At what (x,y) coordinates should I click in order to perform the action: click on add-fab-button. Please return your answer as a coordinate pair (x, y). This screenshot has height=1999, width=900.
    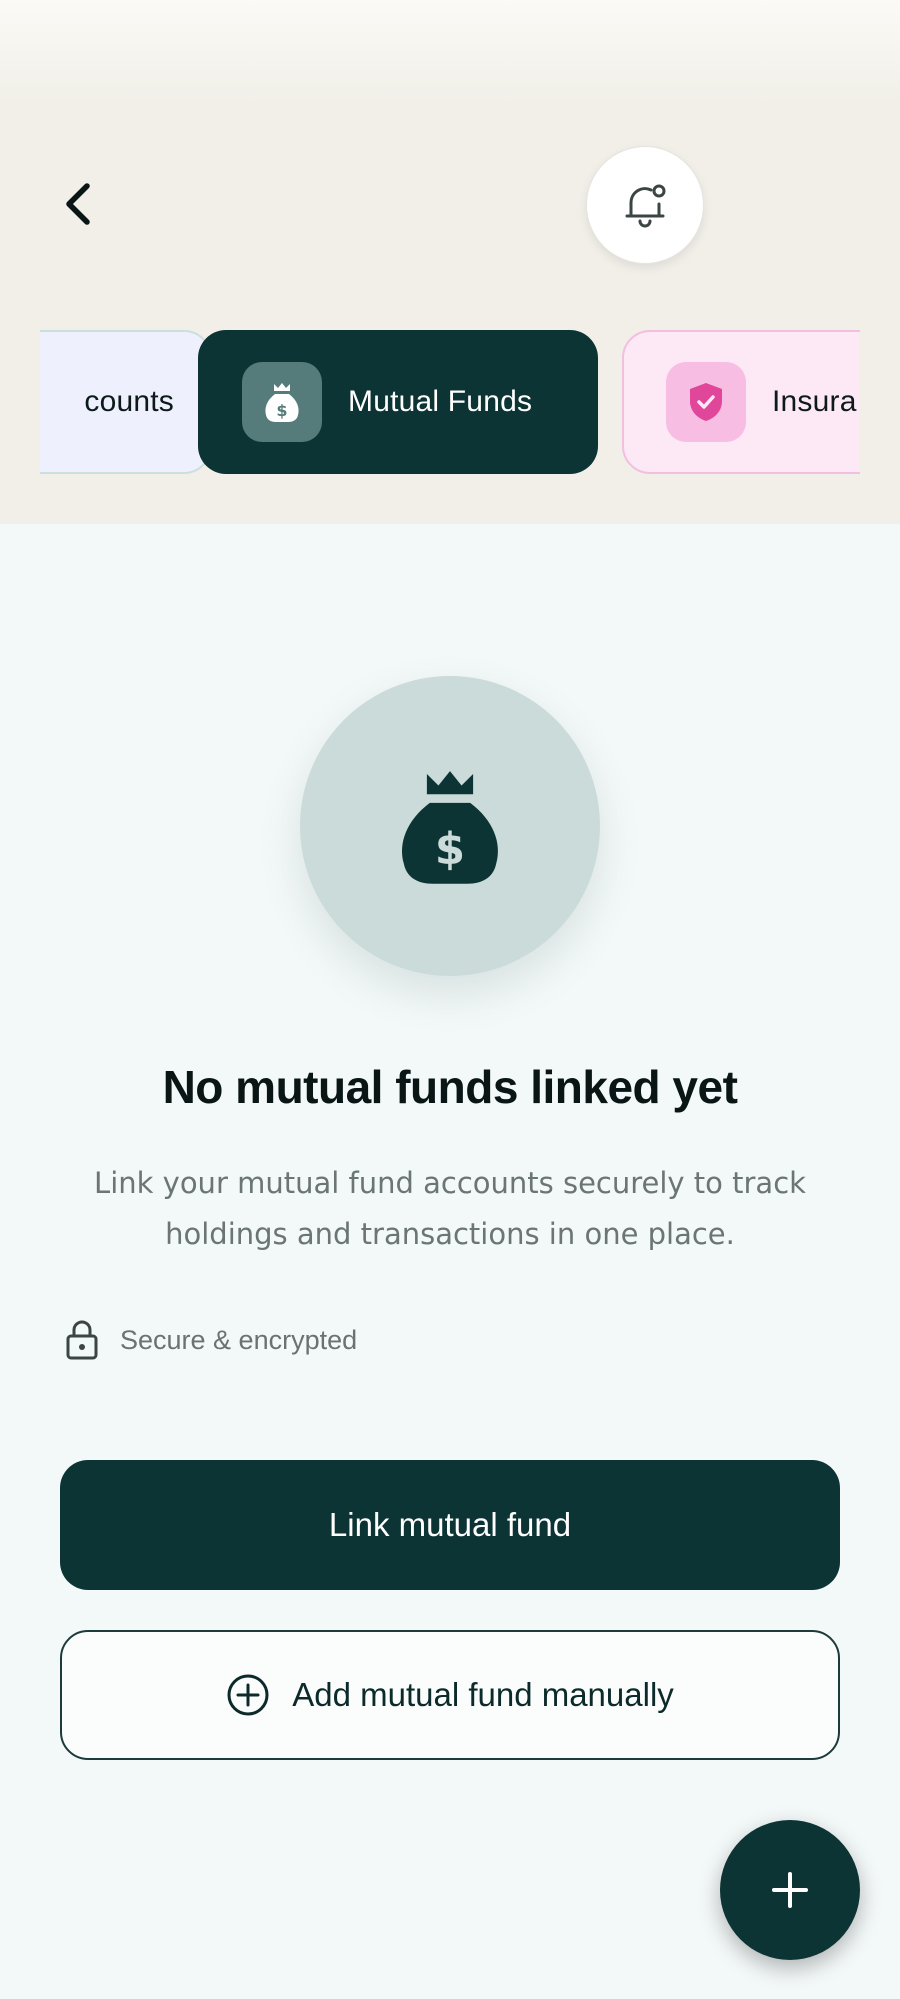
    Looking at the image, I should click on (790, 1890).